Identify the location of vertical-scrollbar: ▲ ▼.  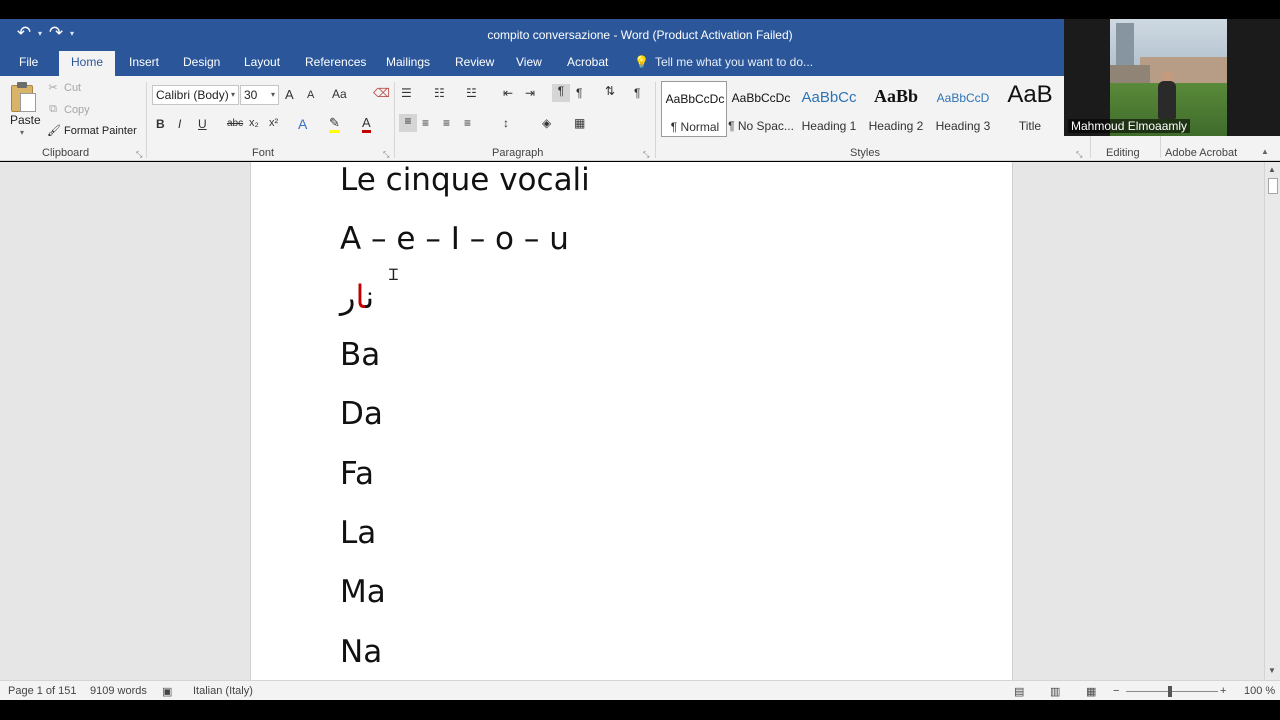
(1272, 421).